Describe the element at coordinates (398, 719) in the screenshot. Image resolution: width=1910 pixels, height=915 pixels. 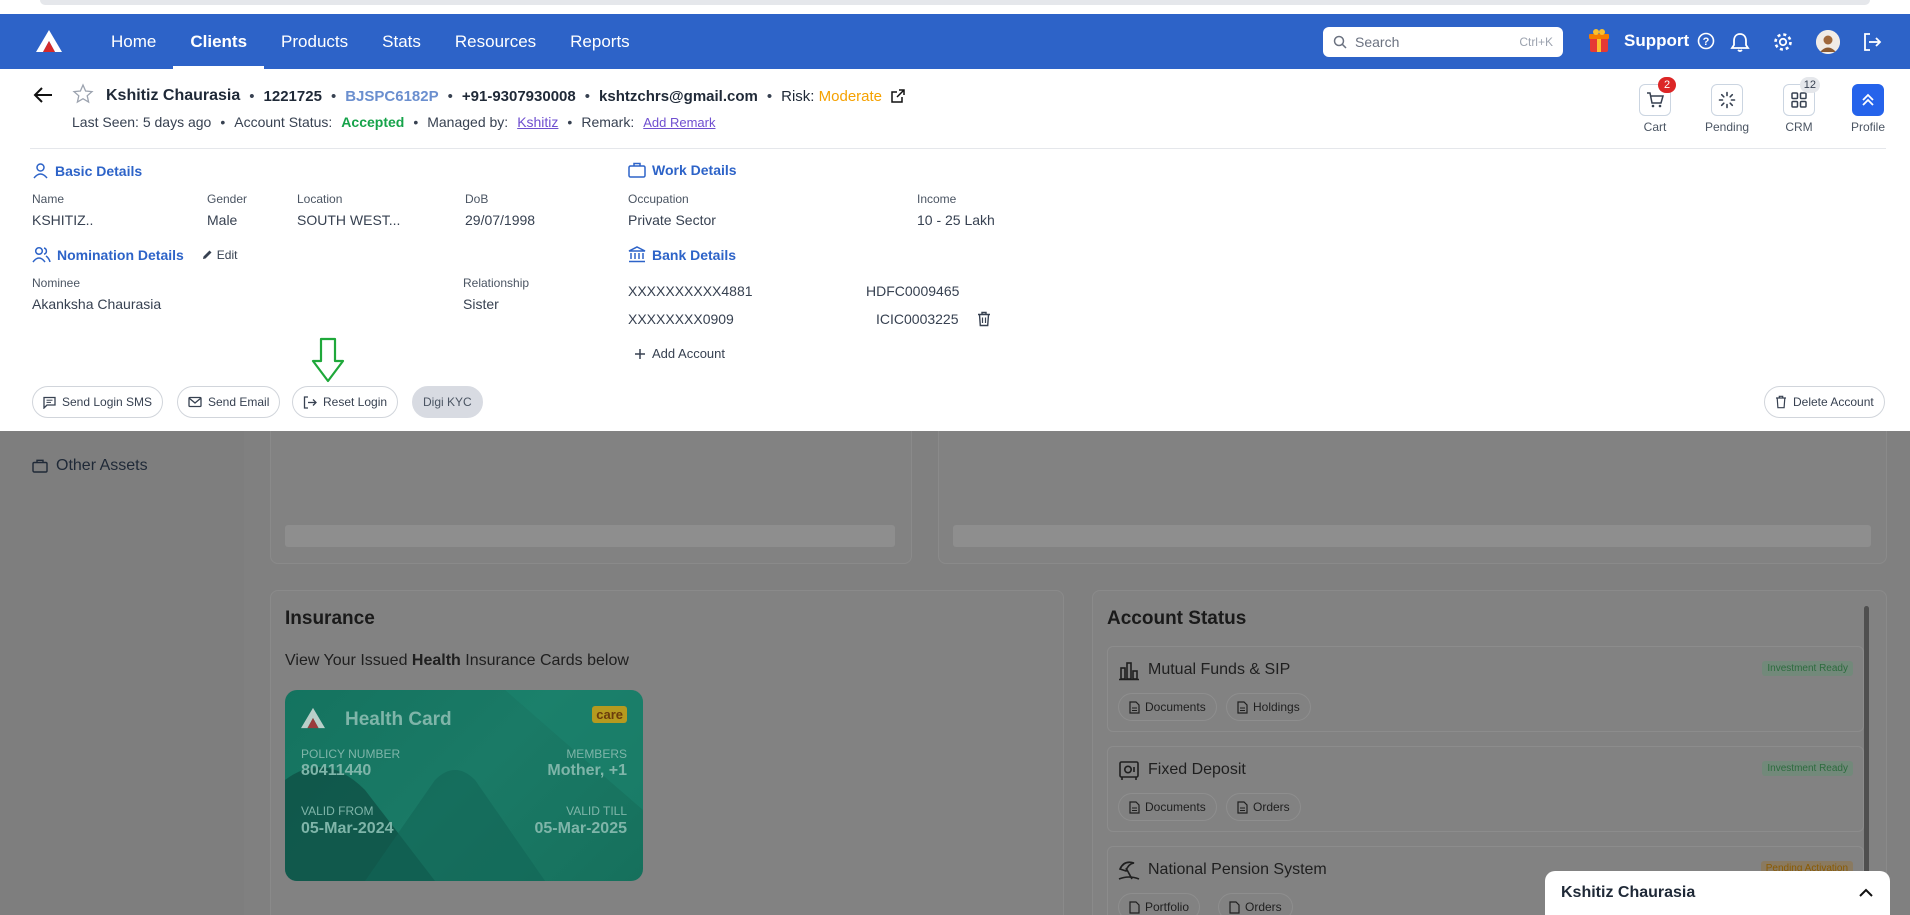
I see `health-card-title: Health Card` at that location.